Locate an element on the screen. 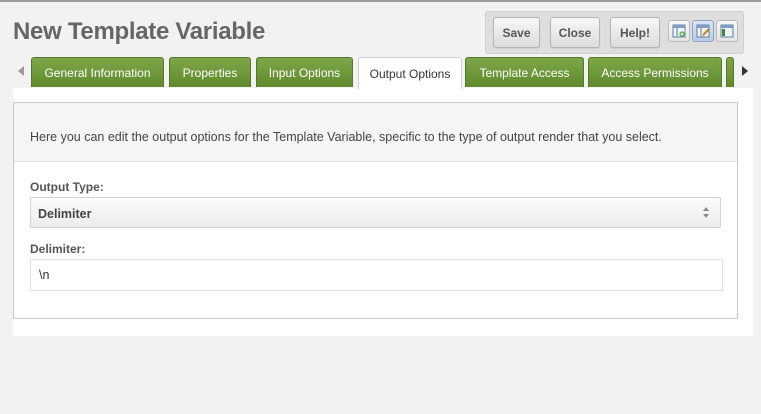 The width and height of the screenshot is (761, 414). output-type-select: Delimiter is located at coordinates (375, 212).